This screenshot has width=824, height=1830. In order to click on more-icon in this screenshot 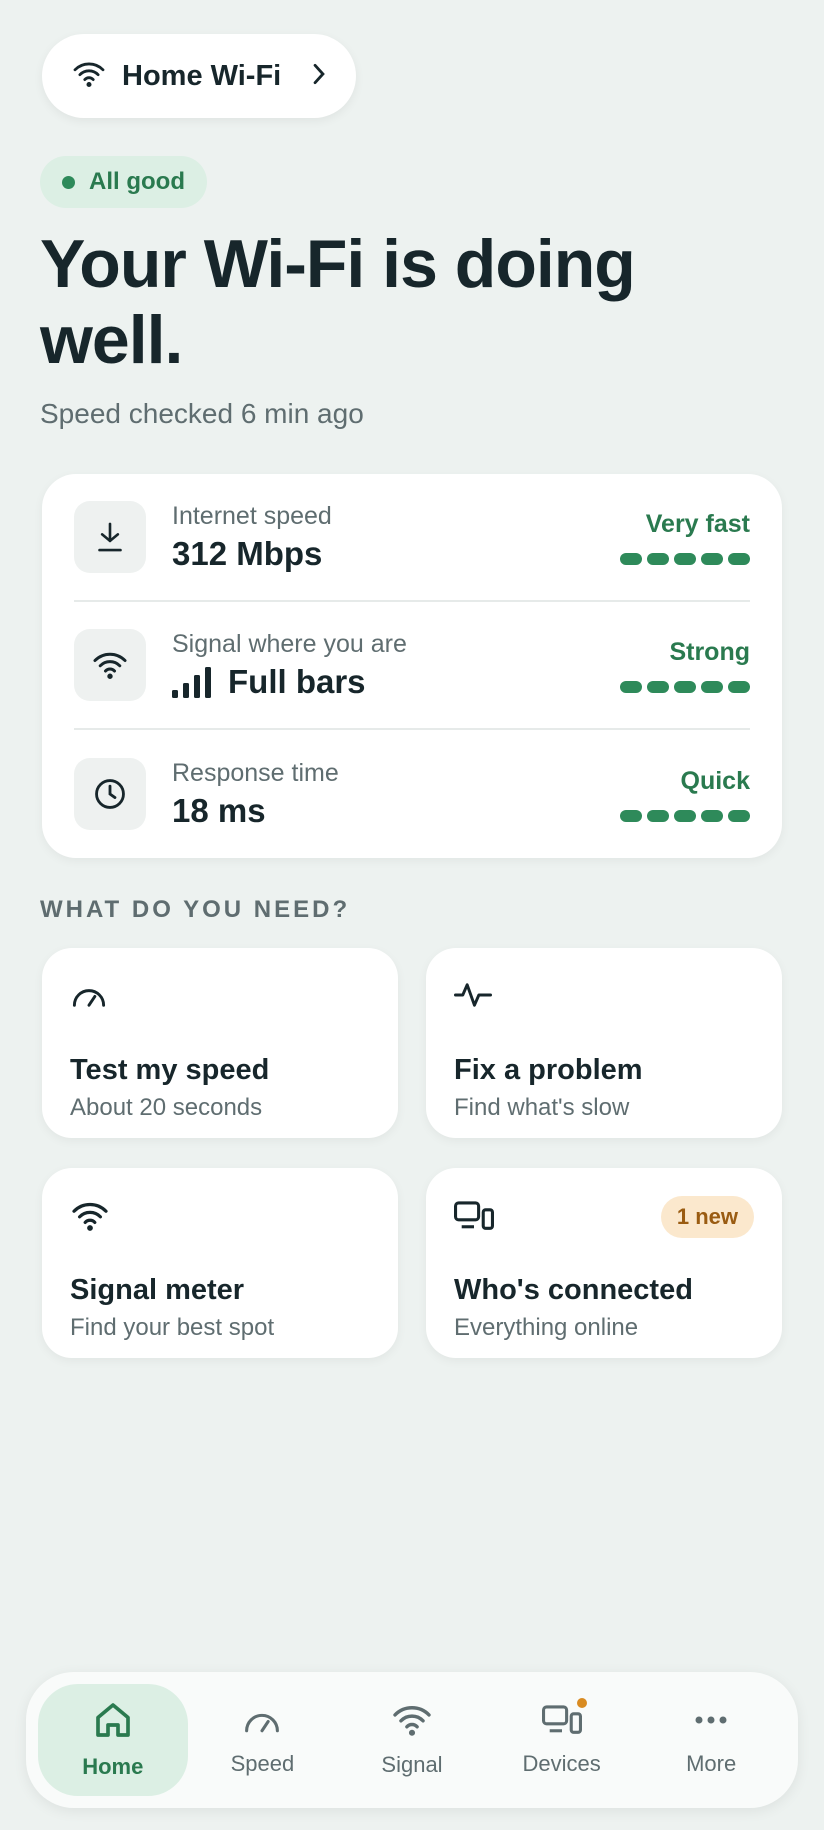, I will do `click(711, 1722)`.